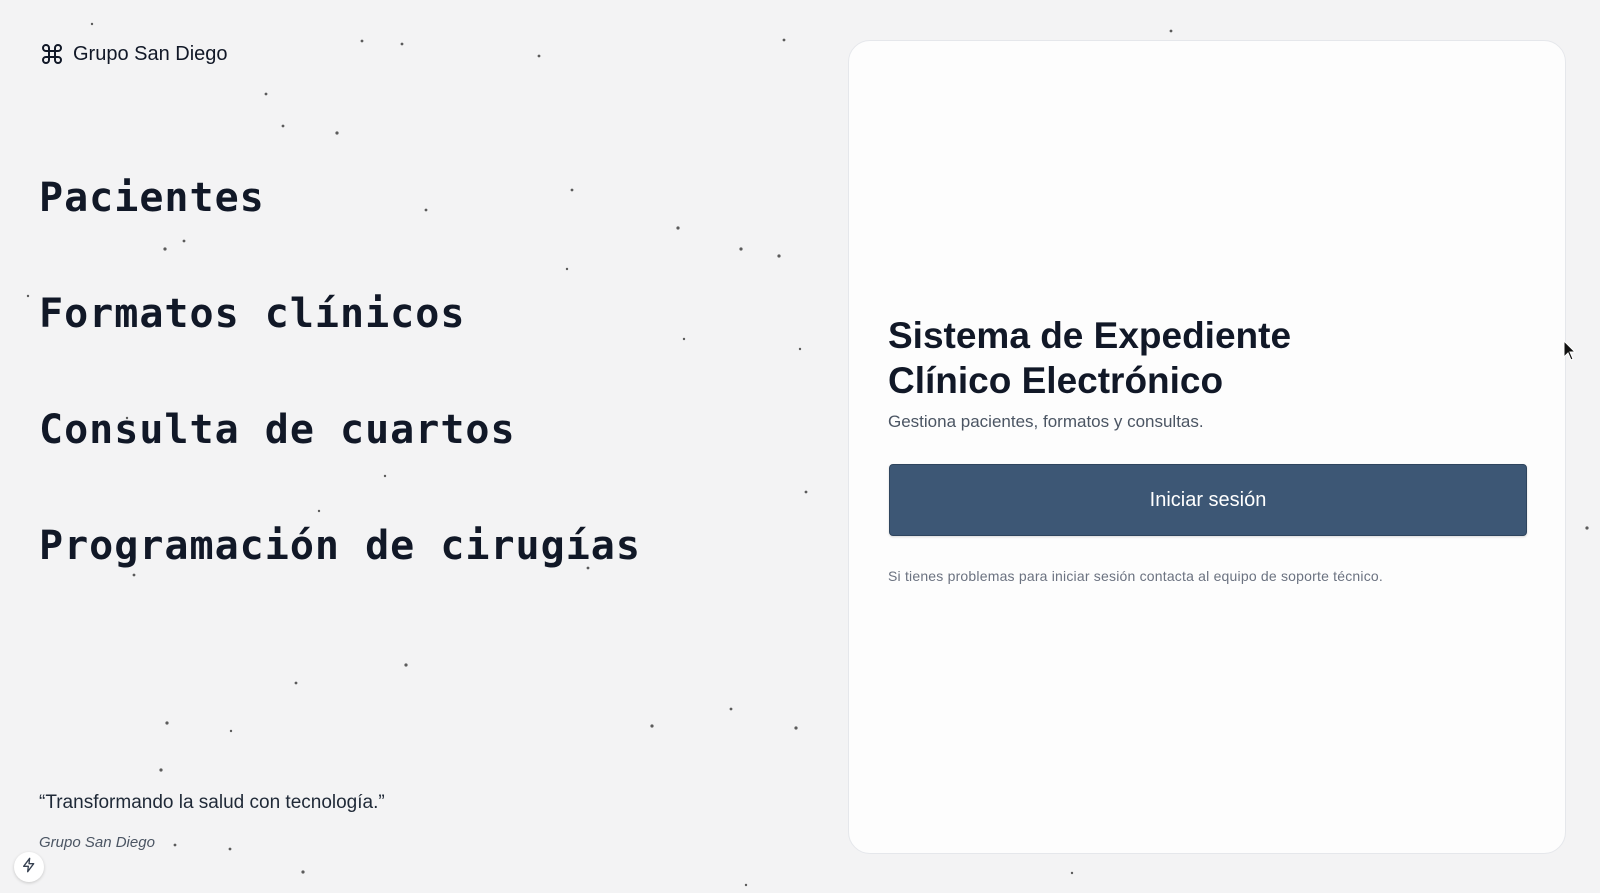 This screenshot has width=1600, height=893. What do you see at coordinates (277, 430) in the screenshot?
I see `feature-item-consulta-de-cuartos: Consulta de cuartos` at bounding box center [277, 430].